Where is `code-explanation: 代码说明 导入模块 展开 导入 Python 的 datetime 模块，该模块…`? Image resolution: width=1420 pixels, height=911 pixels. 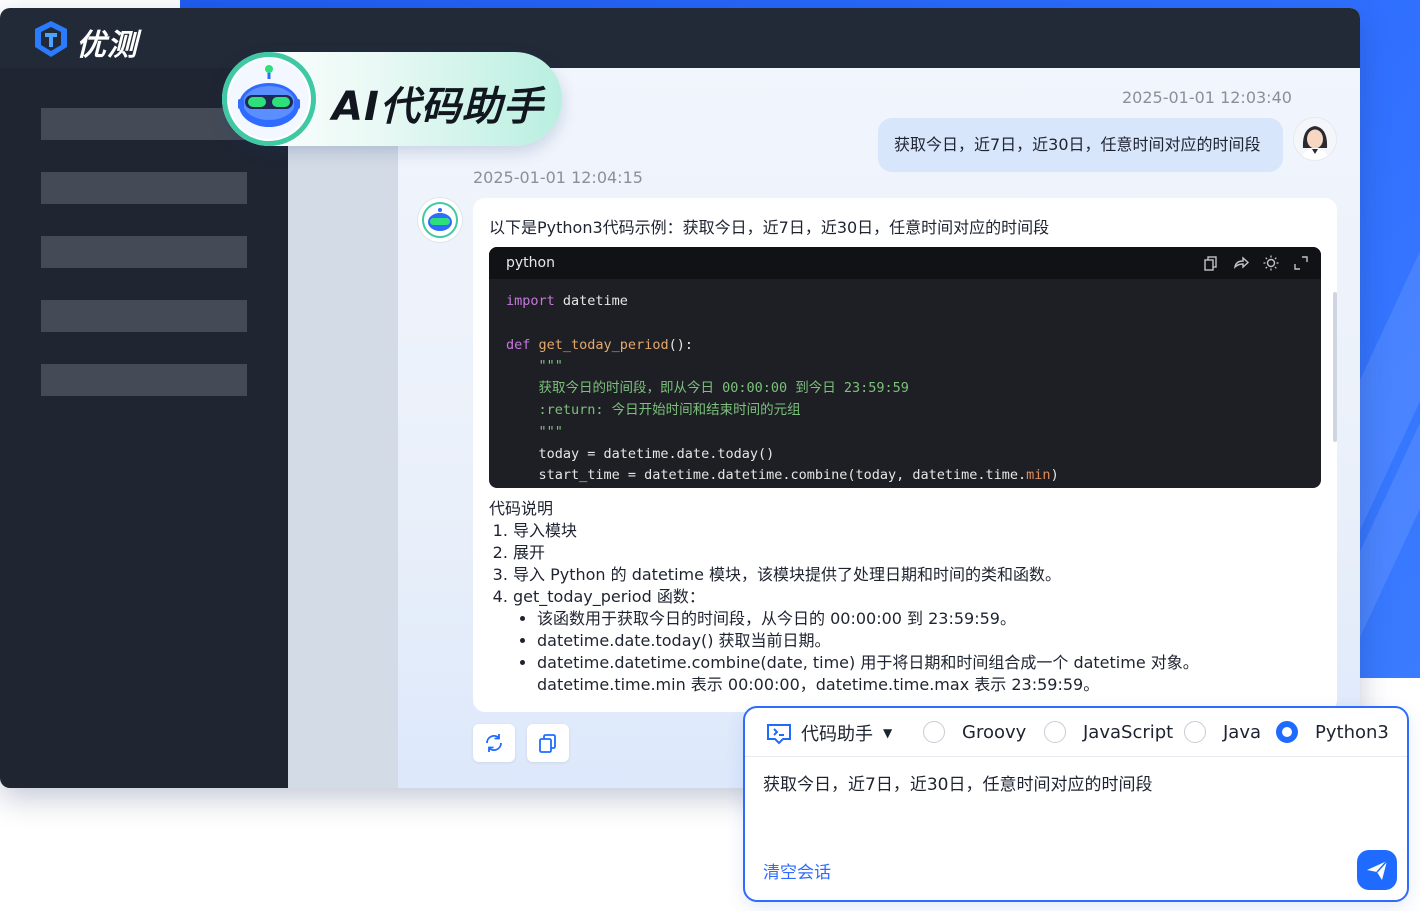 code-explanation: 代码说明 导入模块 展开 导入 Python 的 datetime 模块，该模块… is located at coordinates (844, 597).